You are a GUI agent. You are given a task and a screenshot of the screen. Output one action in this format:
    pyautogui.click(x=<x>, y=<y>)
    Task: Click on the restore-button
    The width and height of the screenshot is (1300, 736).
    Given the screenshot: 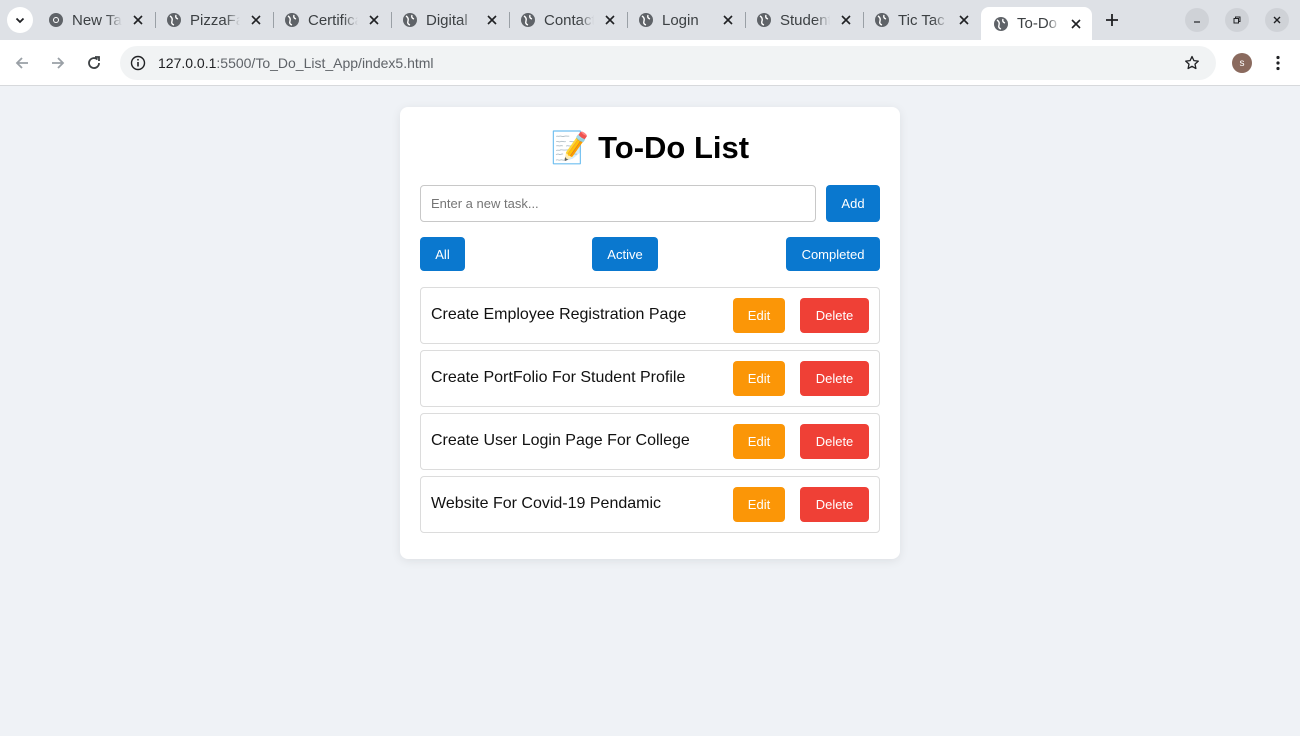 What is the action you would take?
    pyautogui.click(x=1237, y=20)
    